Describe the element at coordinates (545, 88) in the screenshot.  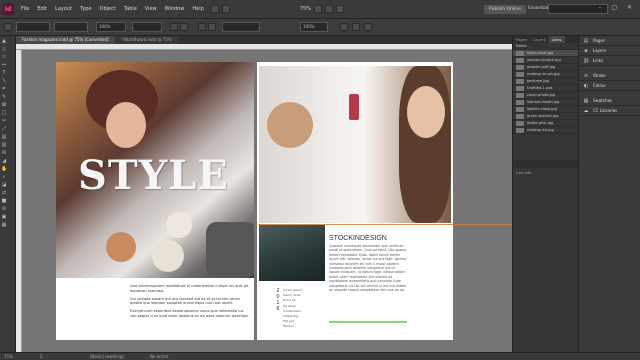
I see `link-row: Untitled-1.psd` at that location.